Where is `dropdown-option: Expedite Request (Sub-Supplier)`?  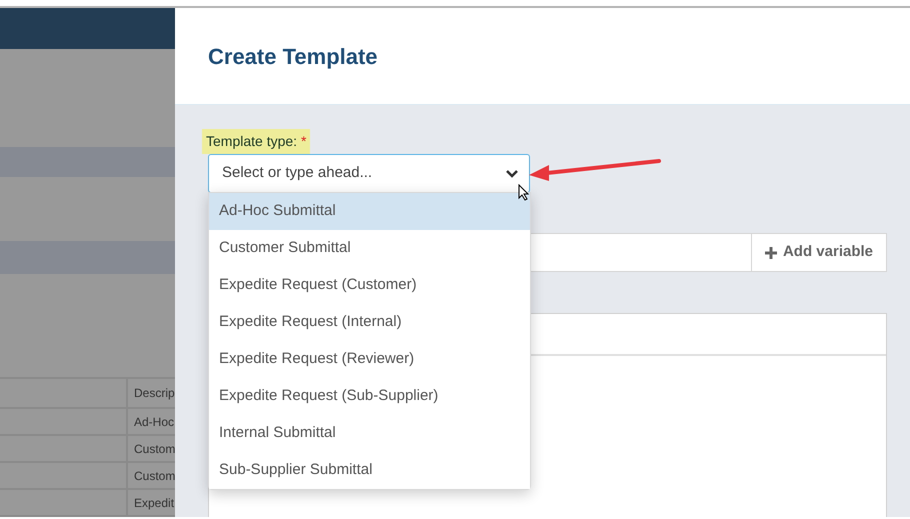
dropdown-option: Expedite Request (Sub-Supplier) is located at coordinates (369, 396).